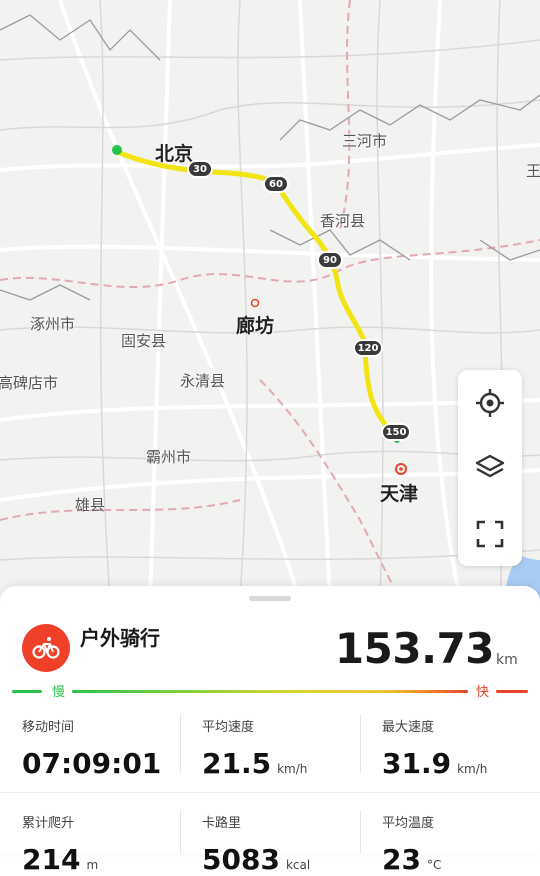 This screenshot has width=540, height=876. I want to click on city-label: 永清县, so click(203, 381).